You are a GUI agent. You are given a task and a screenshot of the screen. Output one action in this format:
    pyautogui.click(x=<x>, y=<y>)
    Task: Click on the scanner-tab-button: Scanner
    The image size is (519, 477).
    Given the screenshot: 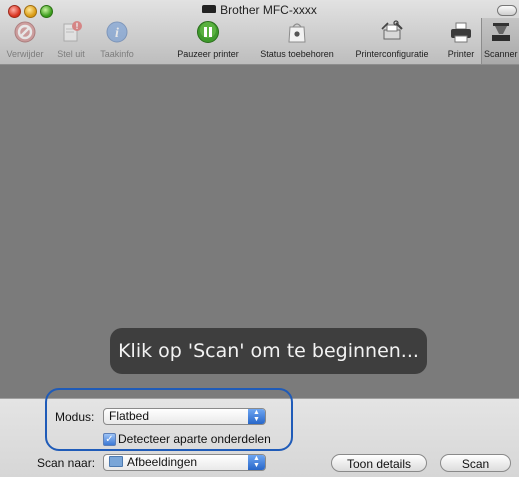 What is the action you would take?
    pyautogui.click(x=500, y=41)
    